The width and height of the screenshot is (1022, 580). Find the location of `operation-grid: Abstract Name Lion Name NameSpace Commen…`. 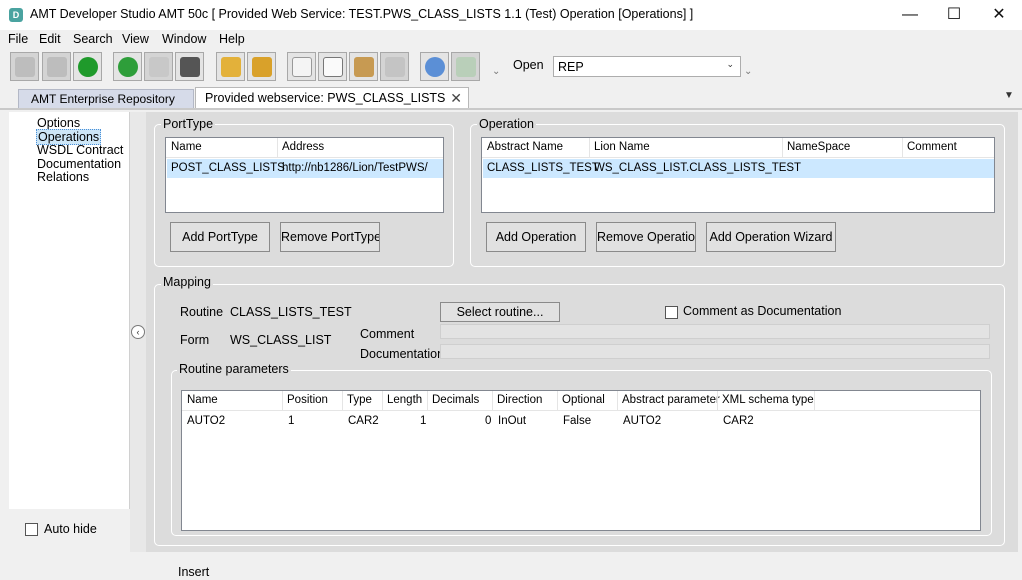

operation-grid: Abstract Name Lion Name NameSpace Commen… is located at coordinates (738, 175).